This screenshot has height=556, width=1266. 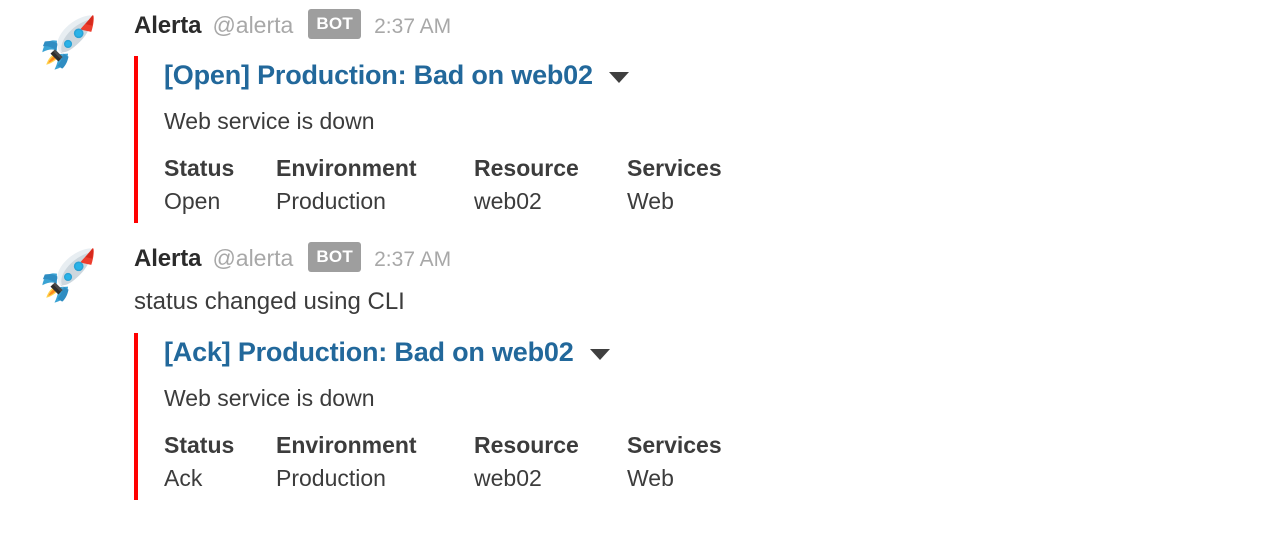 What do you see at coordinates (715, 75) in the screenshot?
I see `attachment-title-row: [Open] Production: Bad on web02` at bounding box center [715, 75].